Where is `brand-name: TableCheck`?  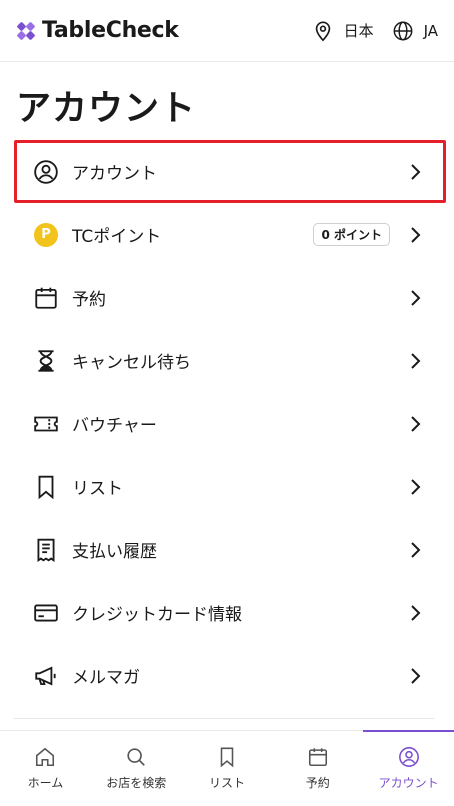
brand-name: TableCheck is located at coordinates (110, 30).